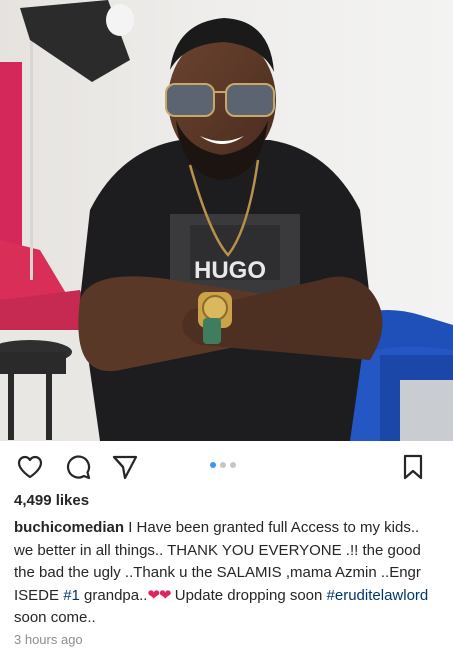 The image size is (453, 650). I want to click on hashtag-link: #1, so click(71, 595).